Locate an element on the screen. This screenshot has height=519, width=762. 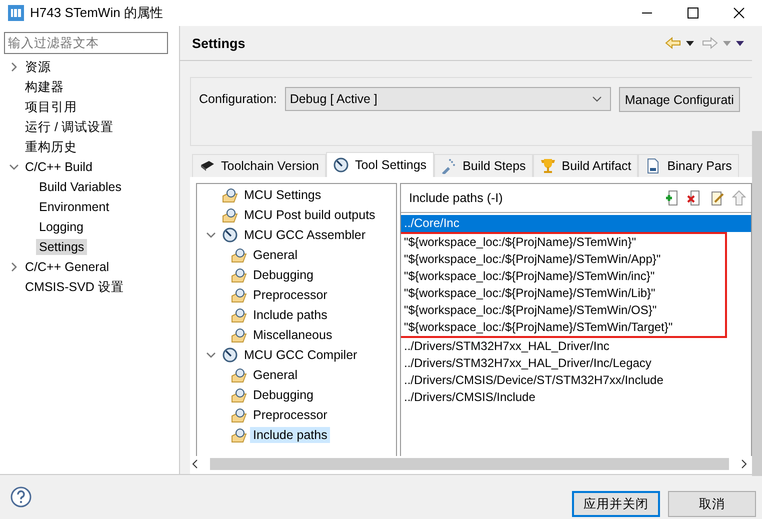
app-logo-icon is located at coordinates (16, 13).